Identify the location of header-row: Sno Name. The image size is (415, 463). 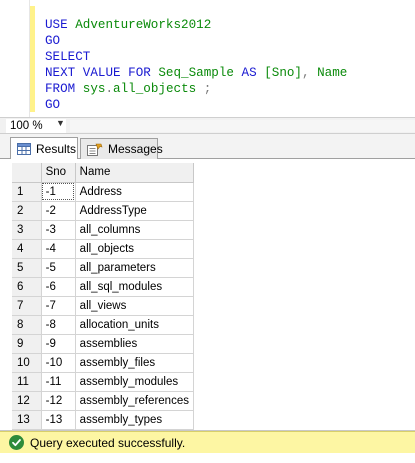
(103, 173).